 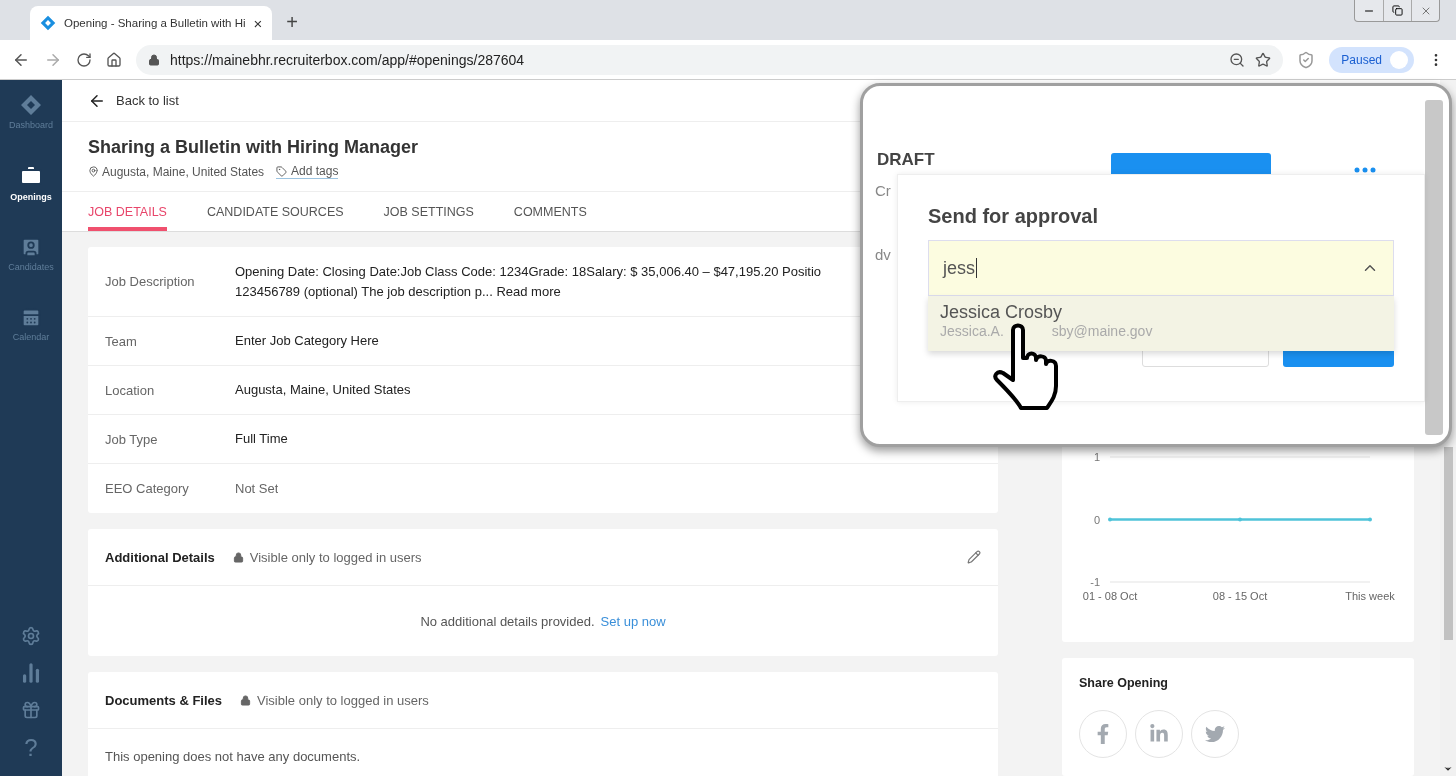 What do you see at coordinates (31, 183) in the screenshot?
I see `sidebar-item: Openings` at bounding box center [31, 183].